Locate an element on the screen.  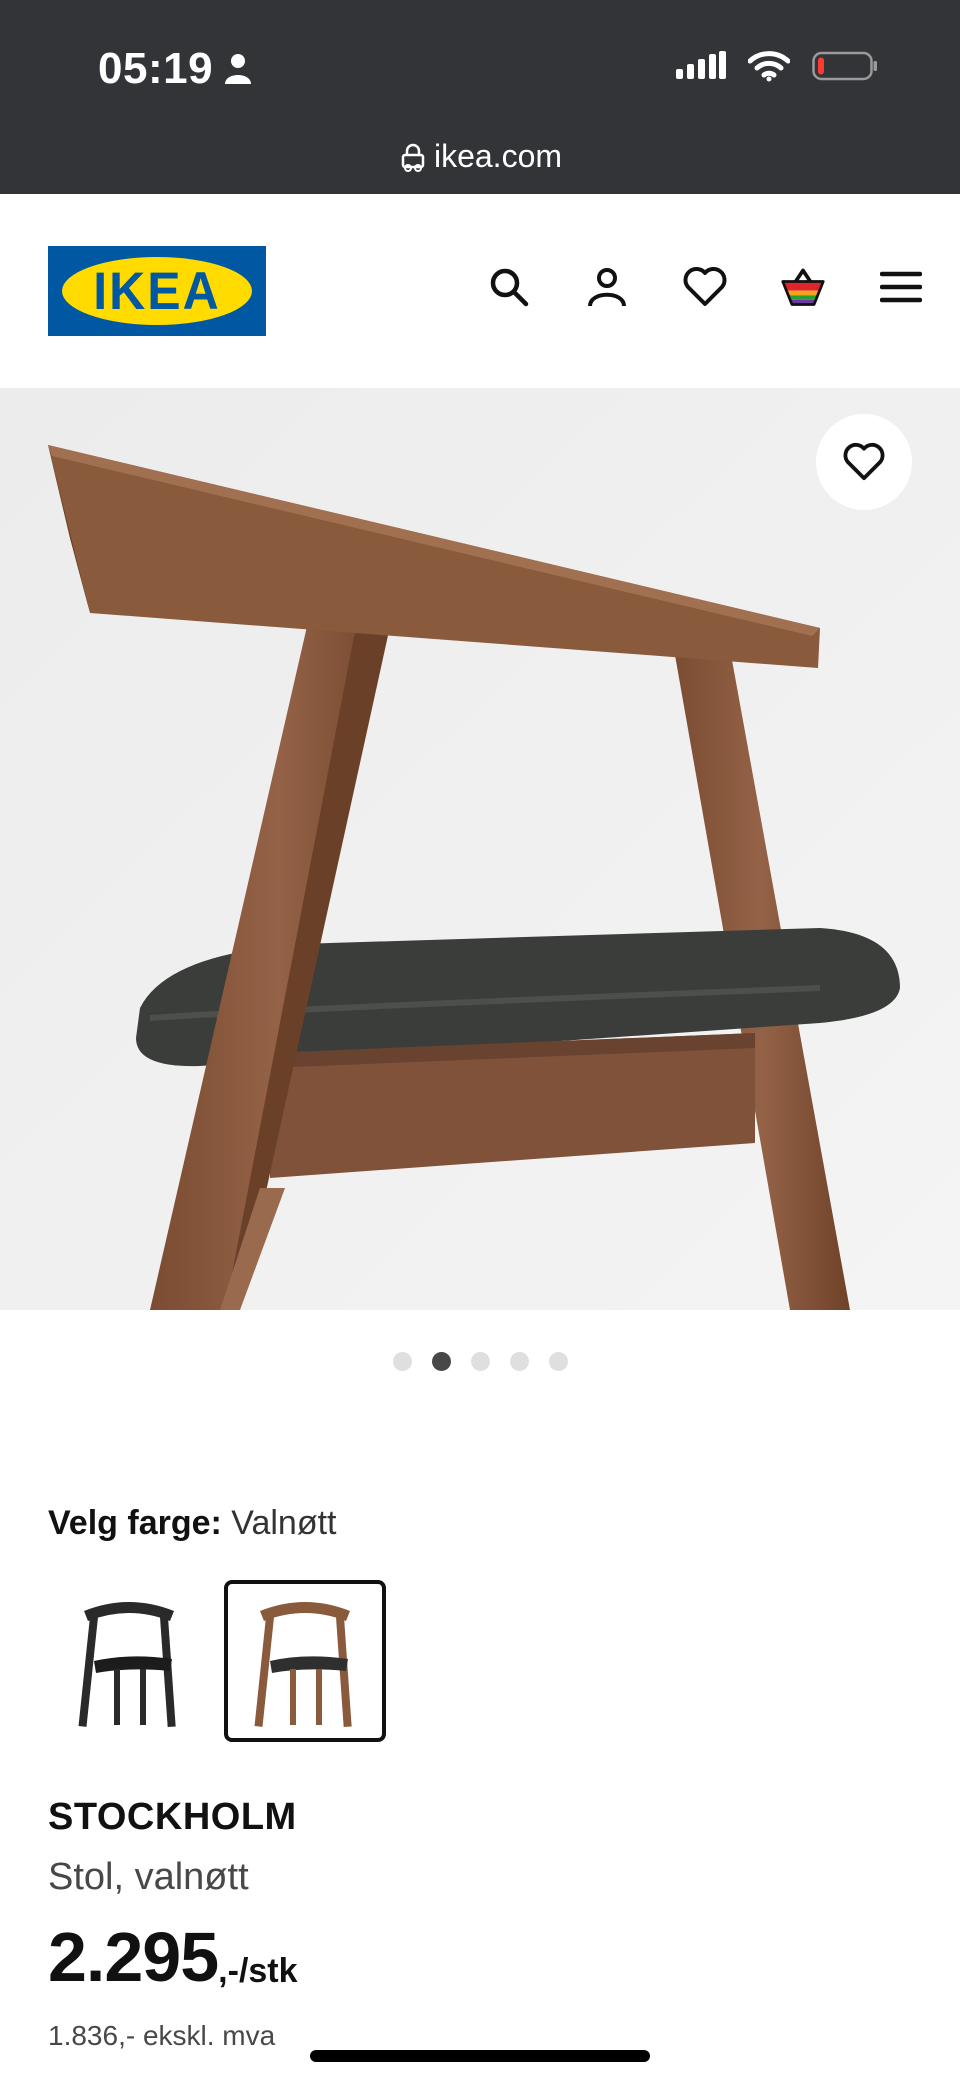
color-label-value: Valnøtt is located at coordinates (284, 1523).